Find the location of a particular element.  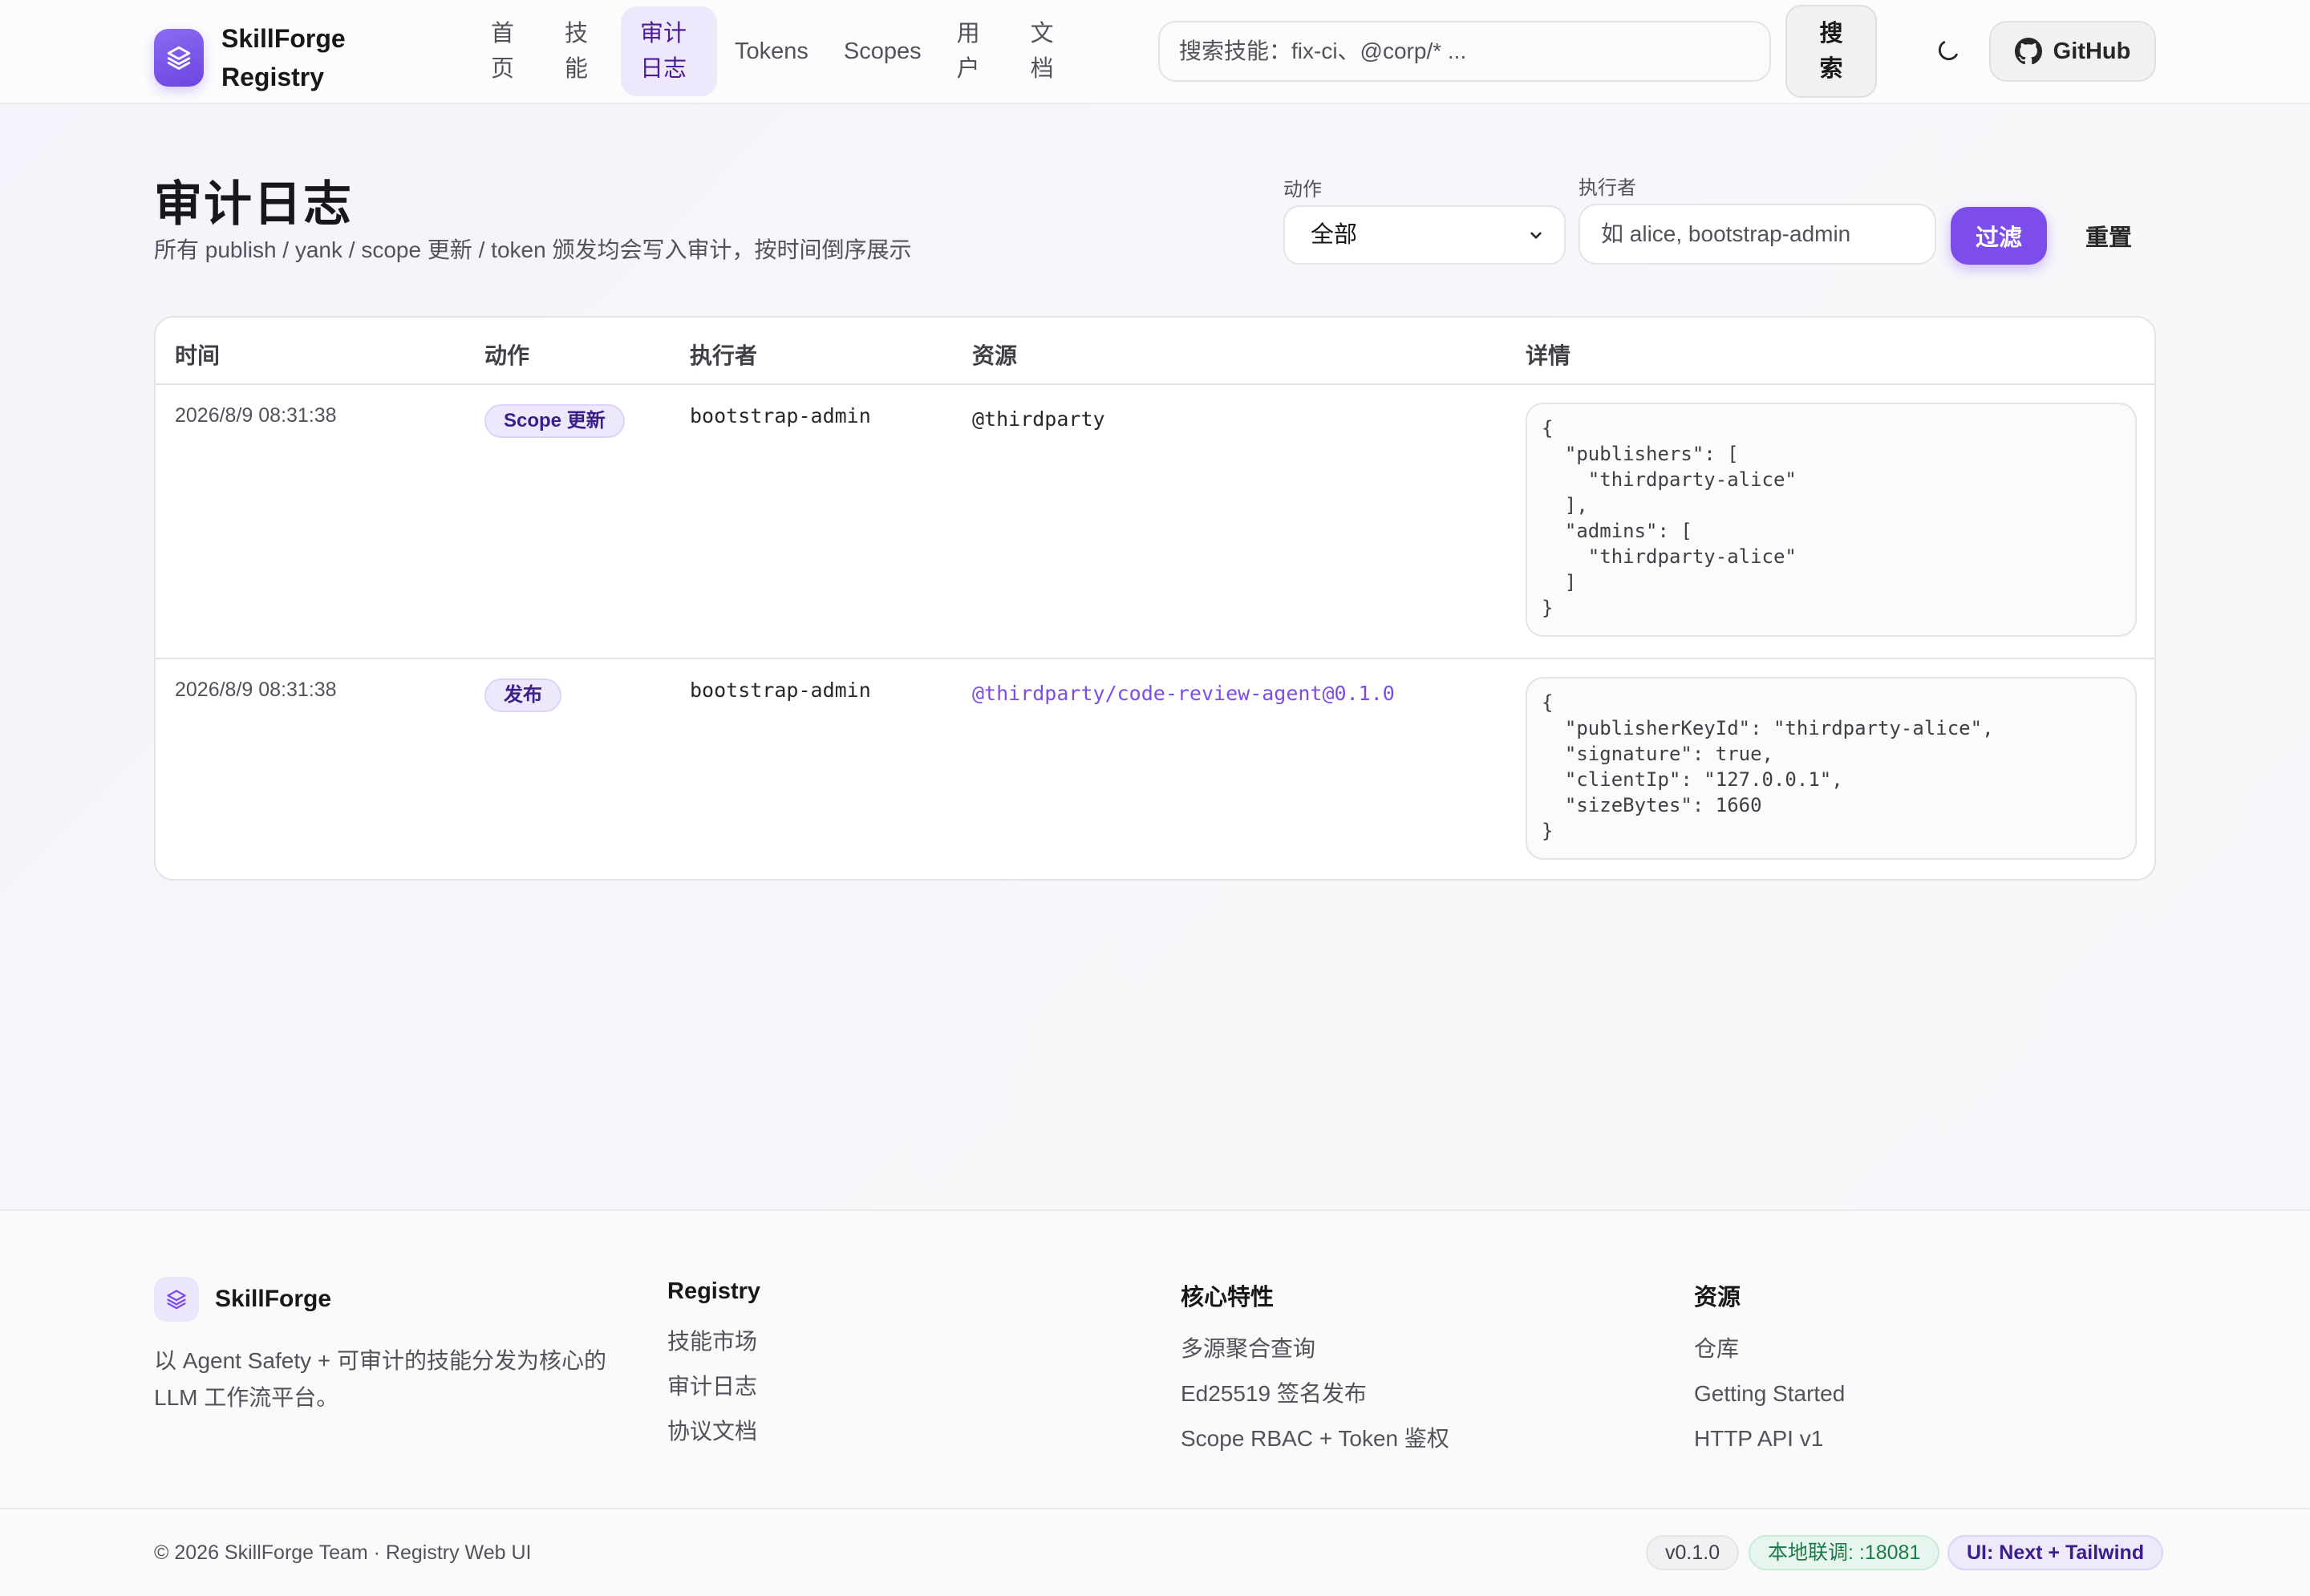

ui-stack-badge: UI: Next + Tailwind is located at coordinates (2055, 1552).